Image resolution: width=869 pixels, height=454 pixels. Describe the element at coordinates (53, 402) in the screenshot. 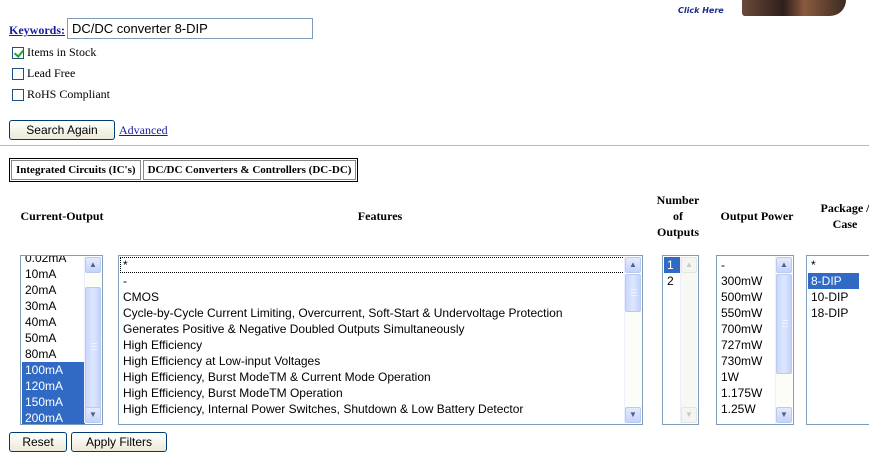

I see `listbox-option: 150mA` at that location.